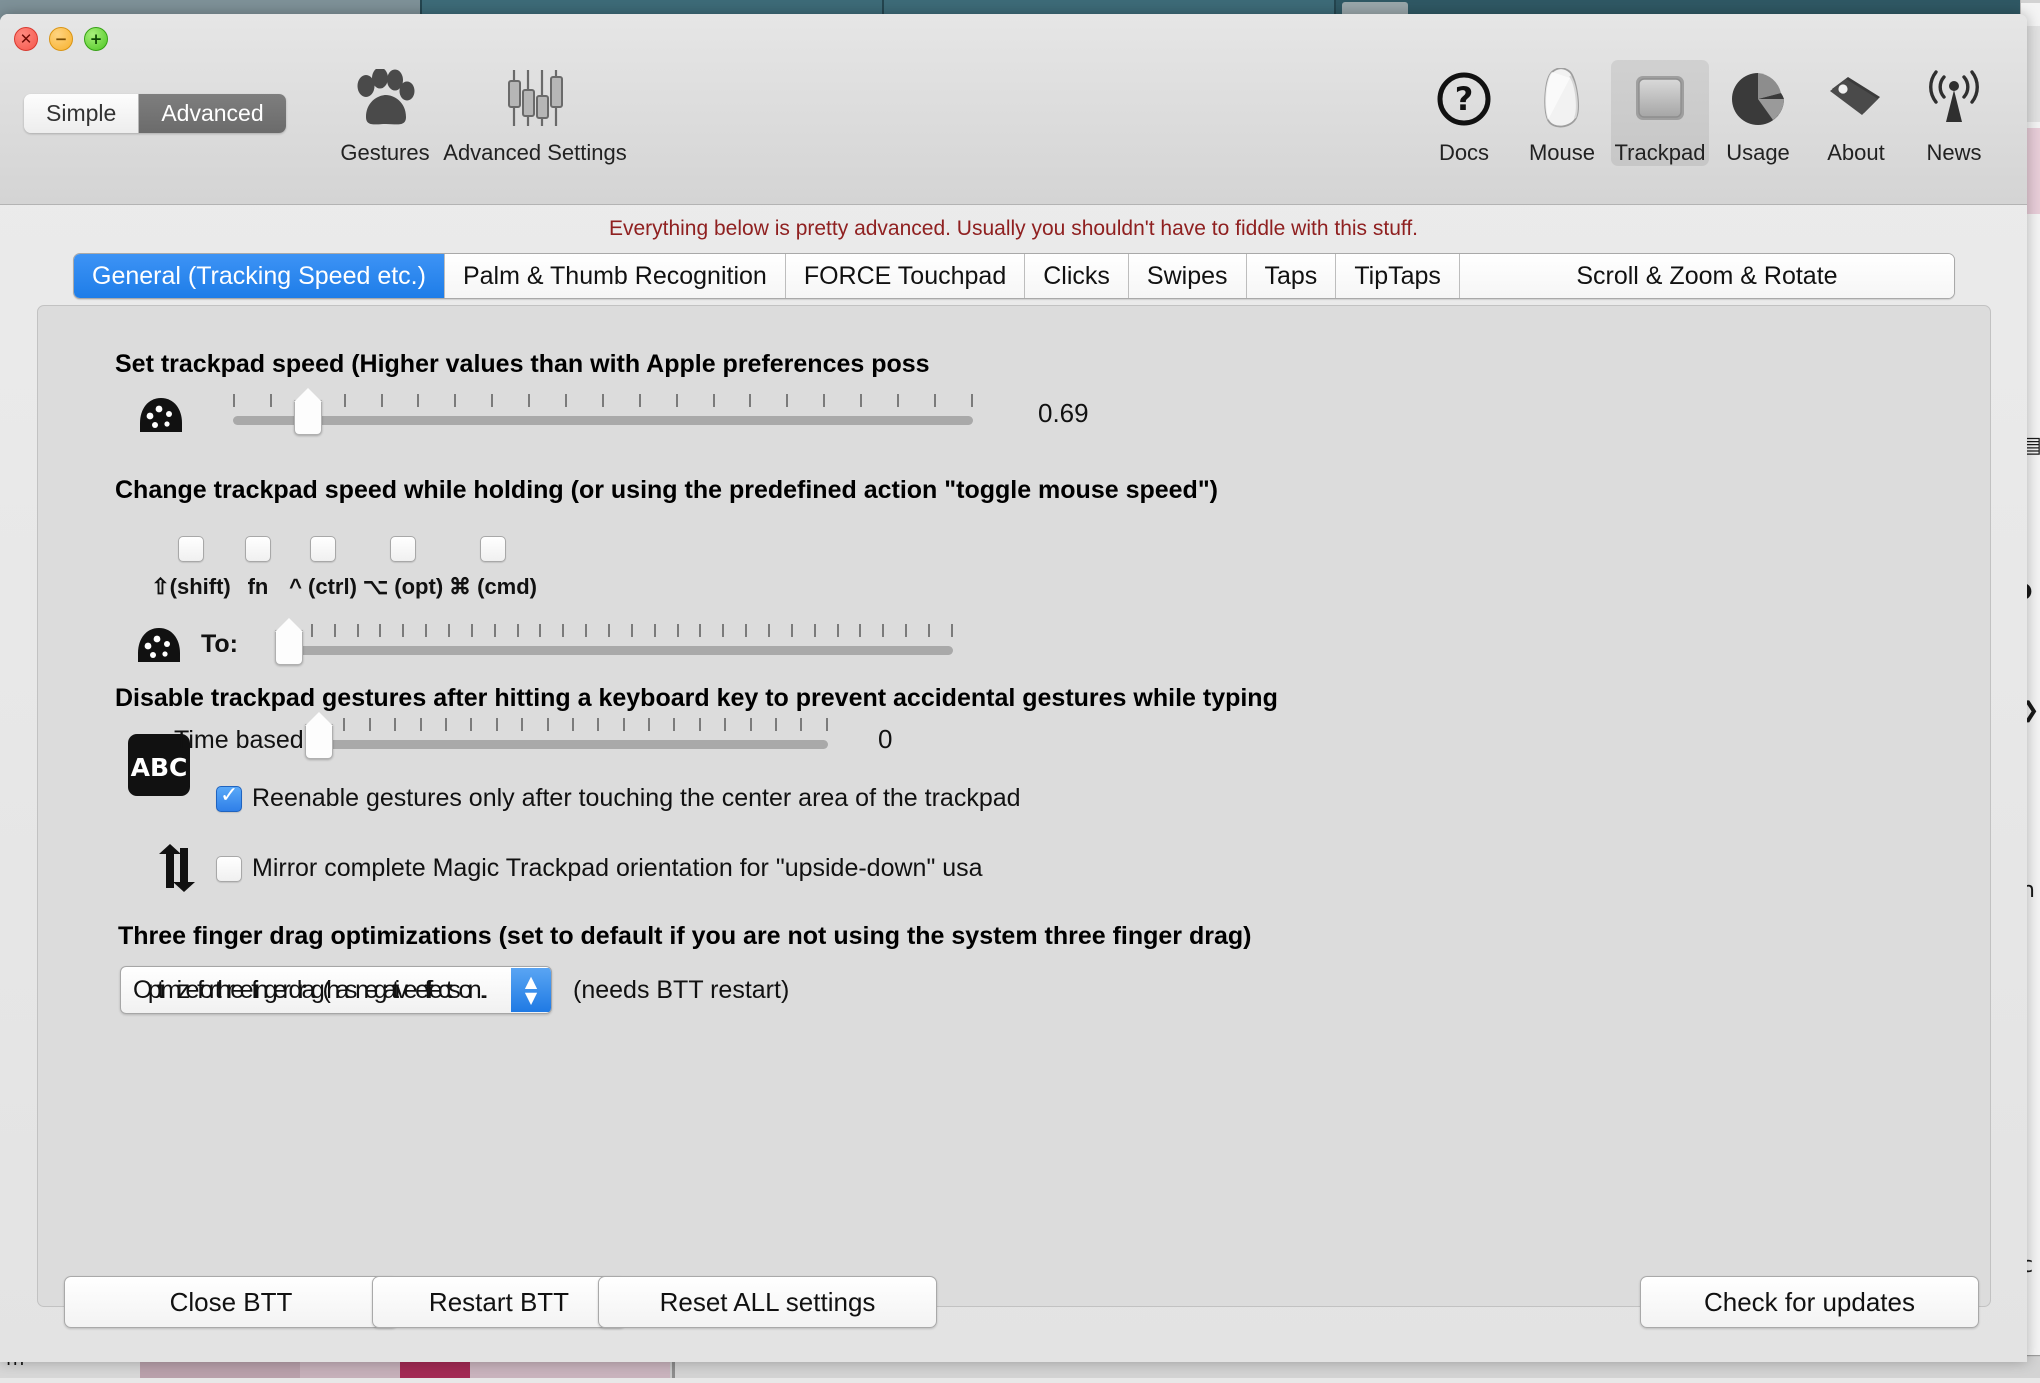 The height and width of the screenshot is (1383, 2040). I want to click on segment-simple: Simple, so click(81, 113).